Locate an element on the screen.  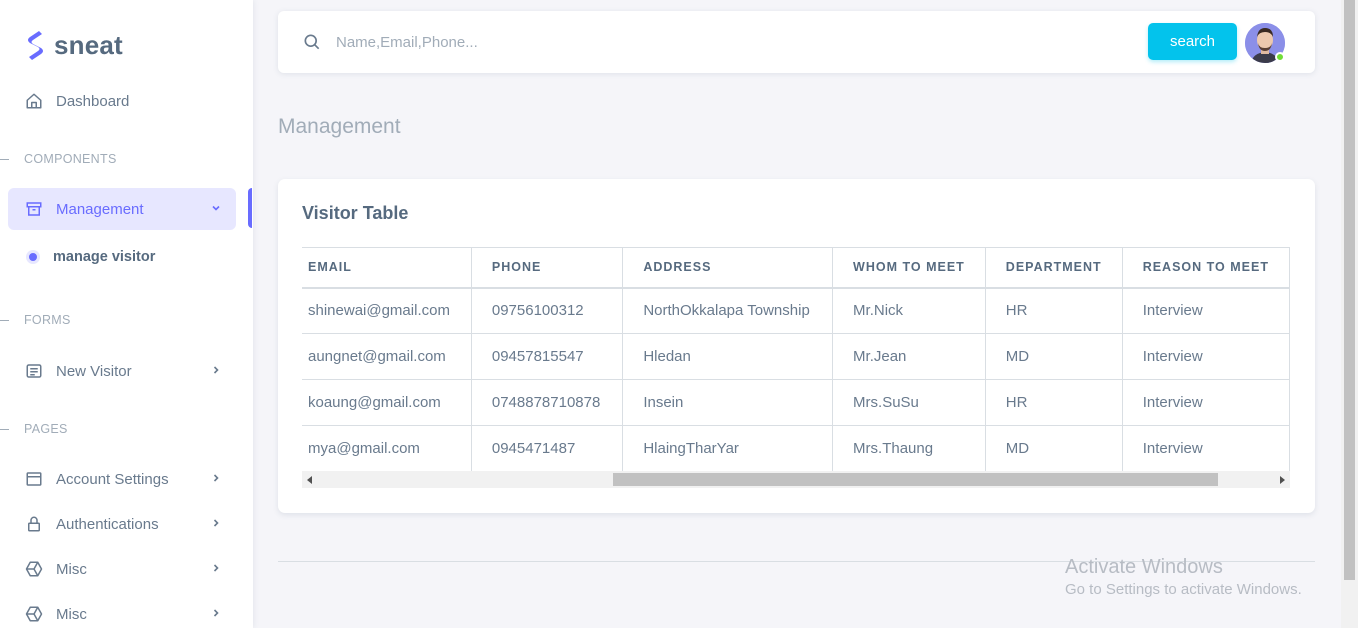
cell-address: NorthOkkalapa Township is located at coordinates (728, 310).